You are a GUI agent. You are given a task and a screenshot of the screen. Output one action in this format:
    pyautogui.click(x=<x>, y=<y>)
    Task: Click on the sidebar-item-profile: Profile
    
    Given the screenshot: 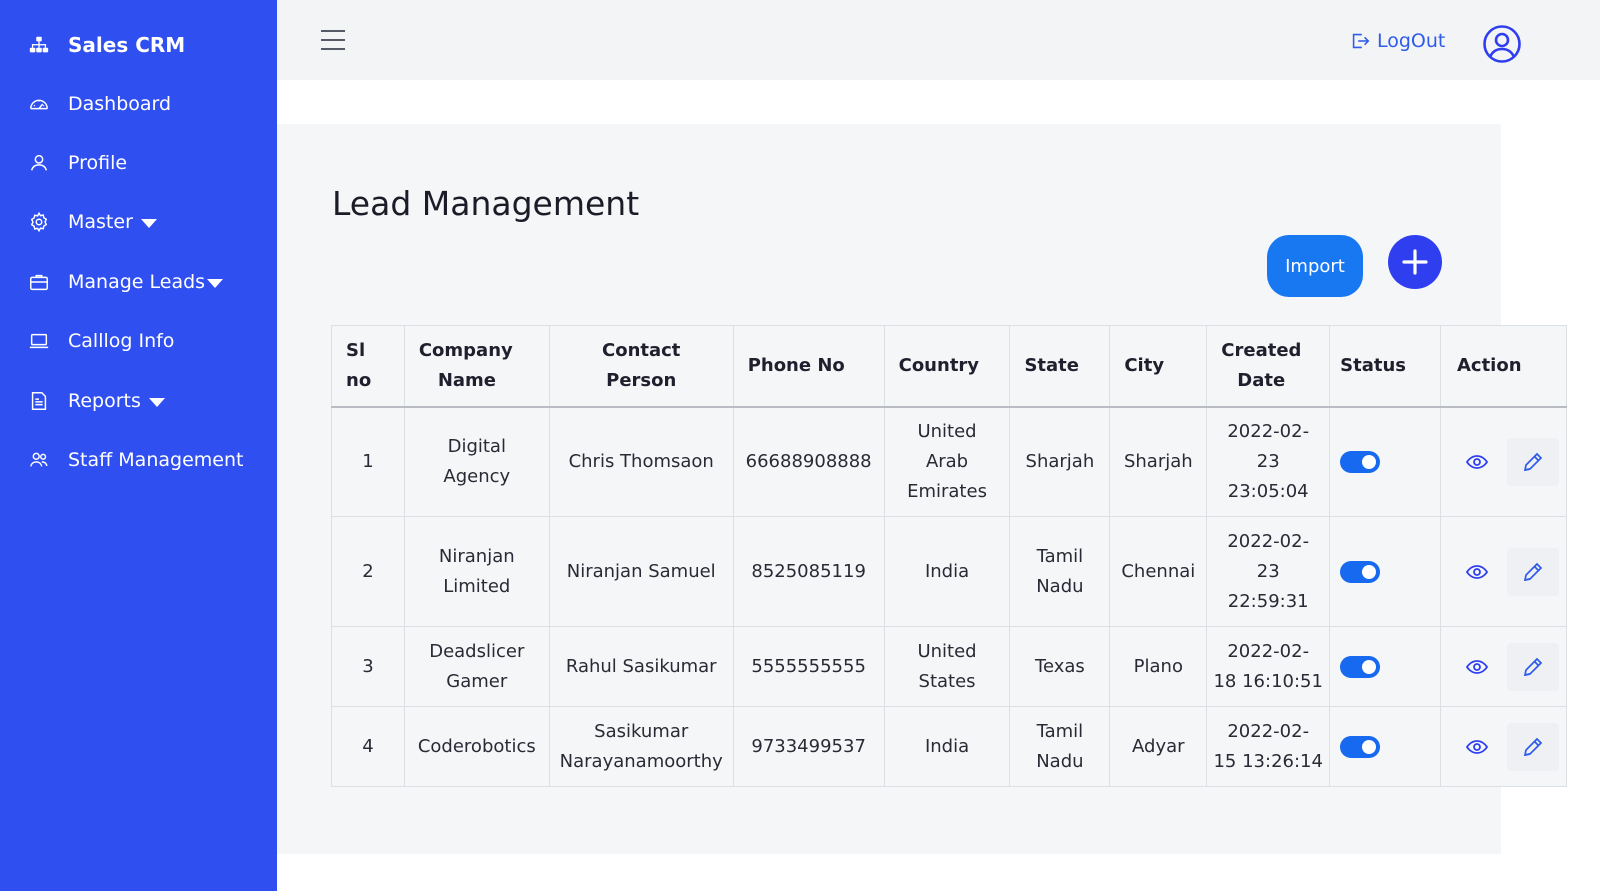 What is the action you would take?
    pyautogui.click(x=77, y=163)
    